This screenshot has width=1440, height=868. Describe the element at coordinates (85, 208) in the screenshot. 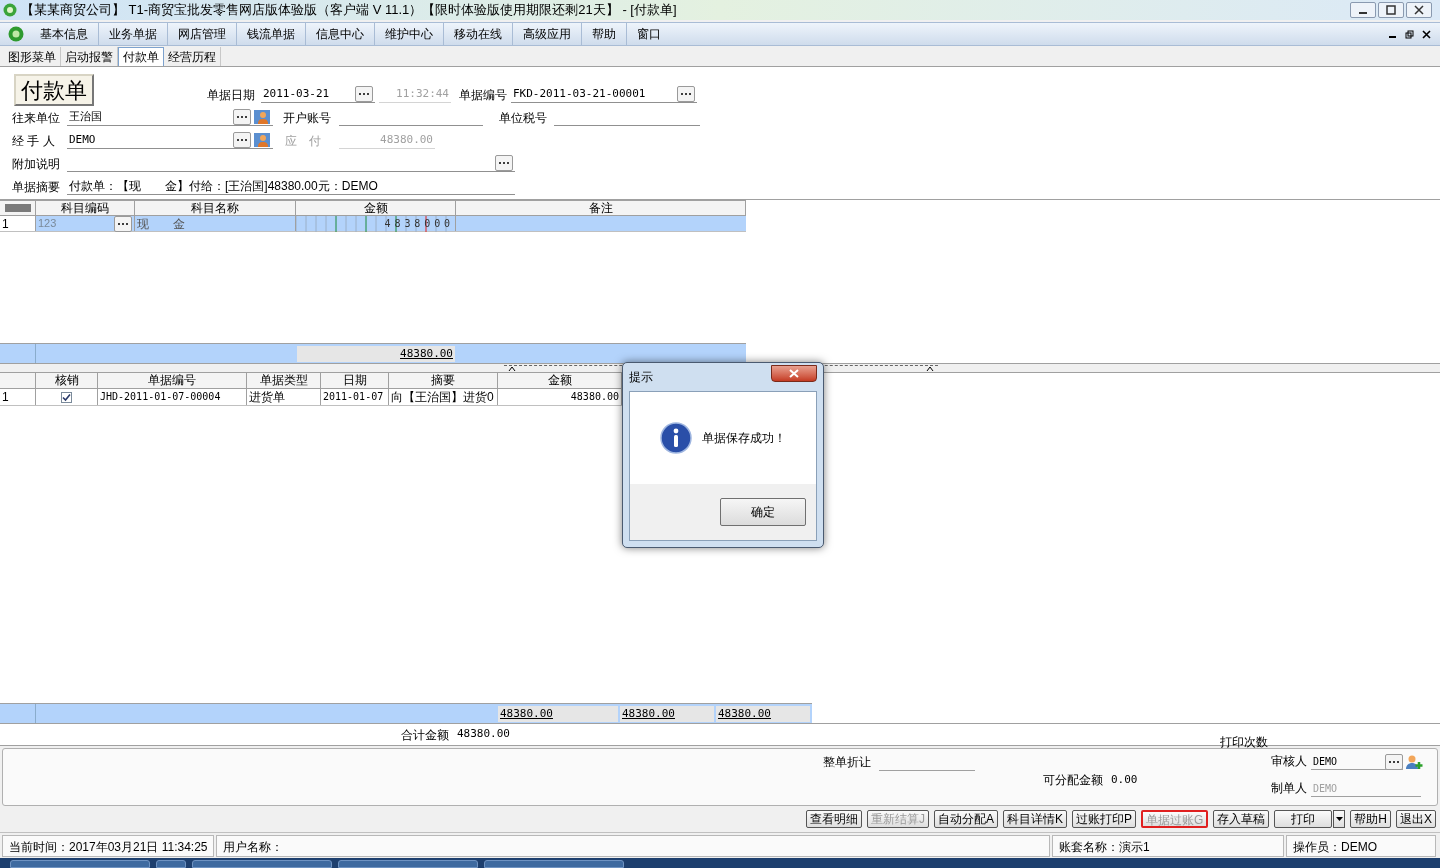

I see `column-header: 科目编码` at that location.